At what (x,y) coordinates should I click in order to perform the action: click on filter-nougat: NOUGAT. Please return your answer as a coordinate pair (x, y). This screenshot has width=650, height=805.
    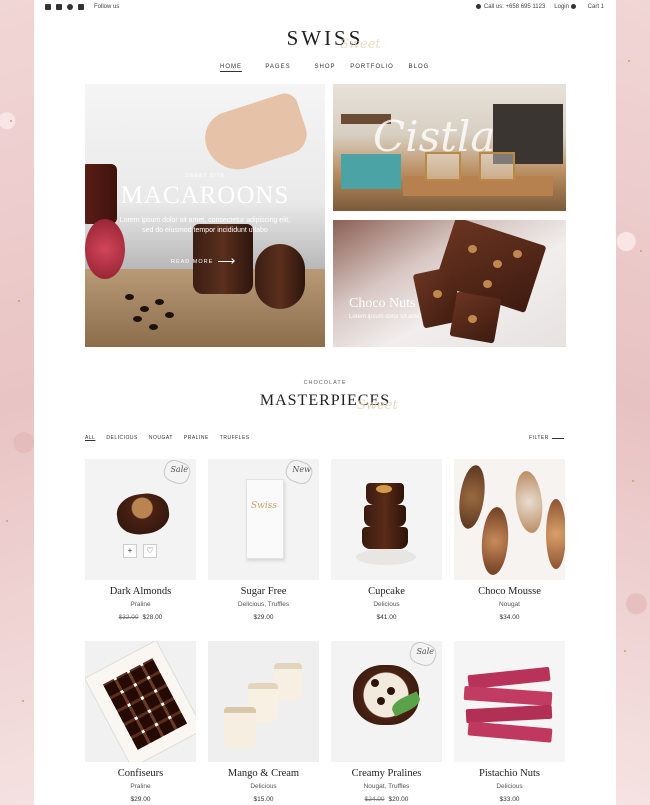
    Looking at the image, I should click on (161, 438).